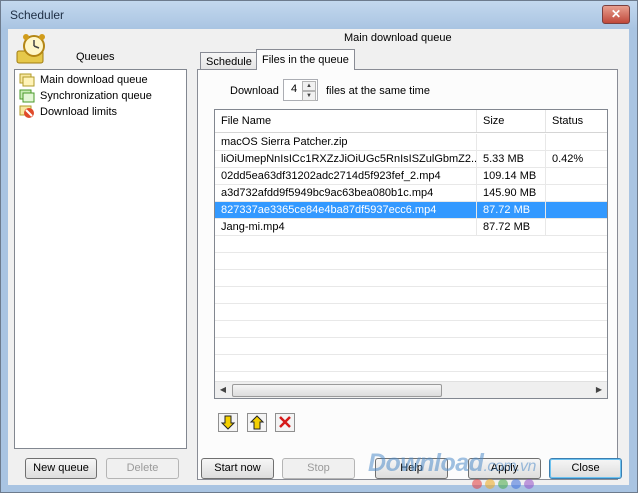  Describe the element at coordinates (30, 49) in the screenshot. I see `alarm-clock-icon` at that location.